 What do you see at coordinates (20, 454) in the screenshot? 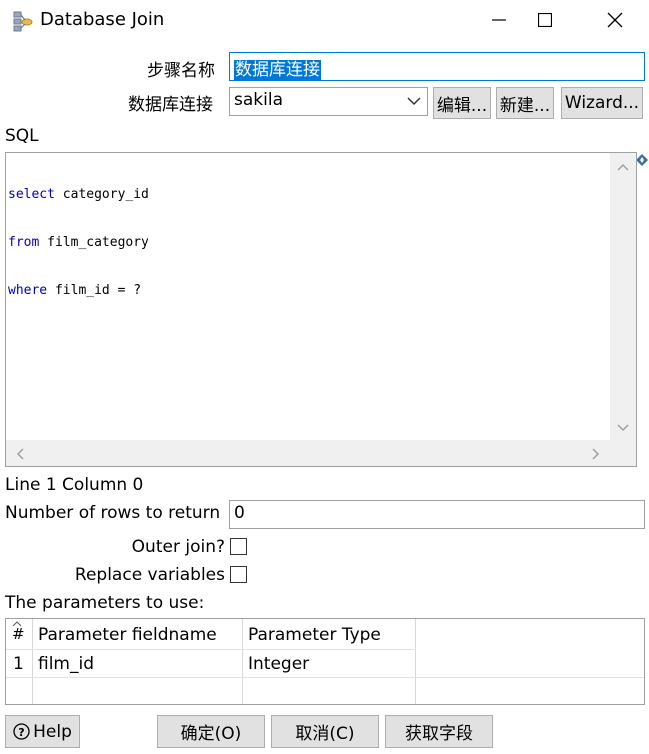
I see `scroll-left-icon` at bounding box center [20, 454].